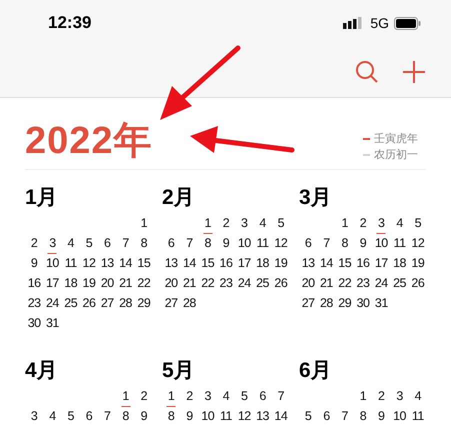 The image size is (451, 429). What do you see at coordinates (34, 323) in the screenshot?
I see `calendar-day: 30` at bounding box center [34, 323].